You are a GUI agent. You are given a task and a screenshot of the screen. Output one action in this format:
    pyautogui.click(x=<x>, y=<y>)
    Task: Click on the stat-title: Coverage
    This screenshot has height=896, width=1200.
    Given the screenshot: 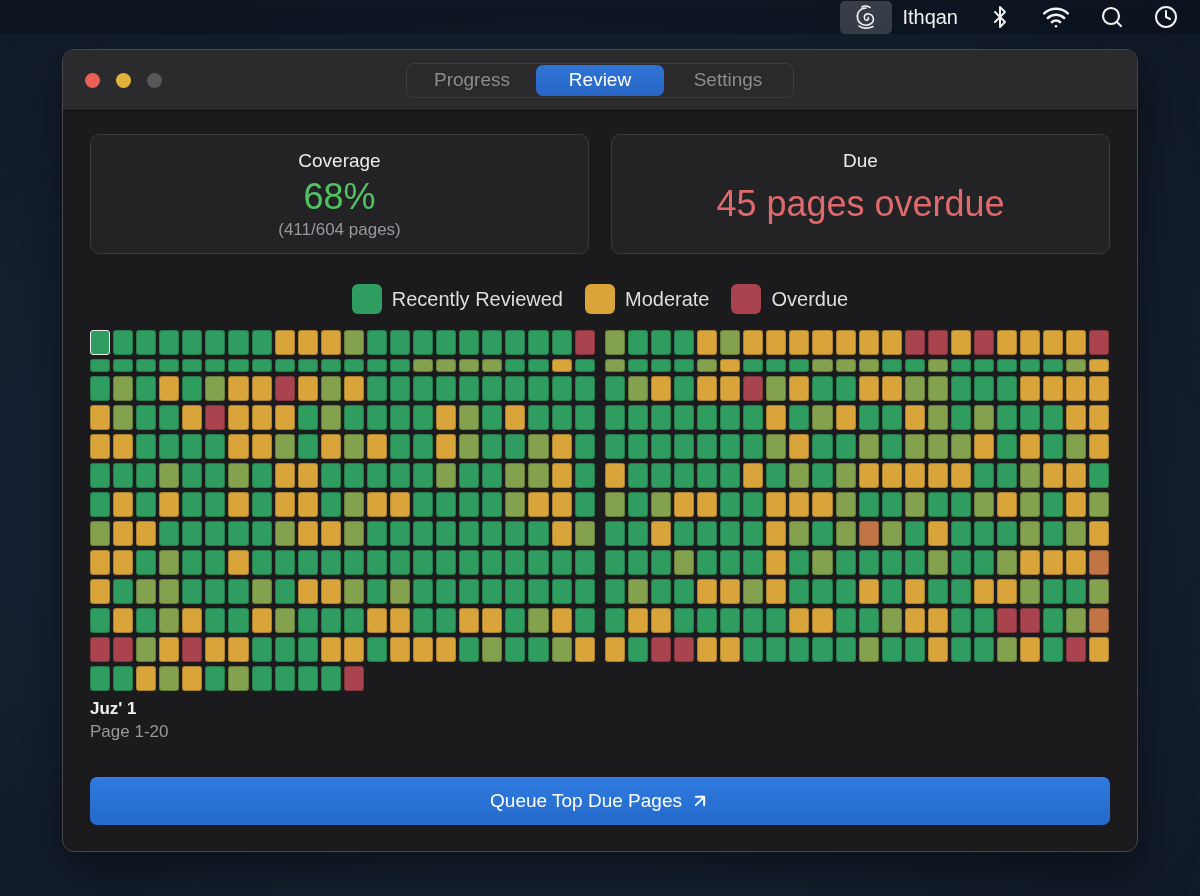 What is the action you would take?
    pyautogui.click(x=339, y=161)
    